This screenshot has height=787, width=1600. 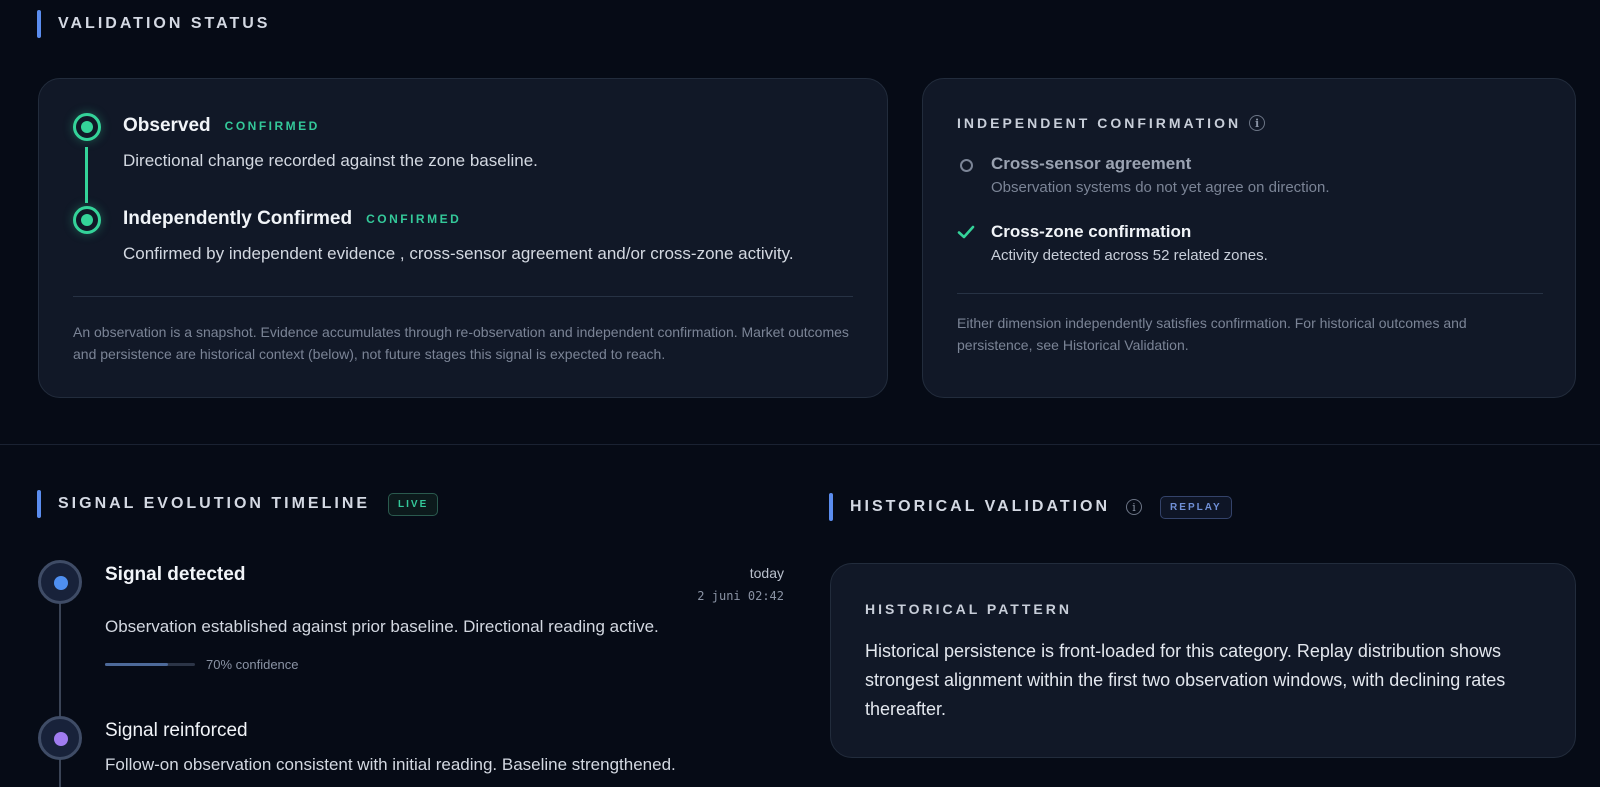 What do you see at coordinates (968, 609) in the screenshot?
I see `historical-pattern-title: HISTORICAL PATTERN` at bounding box center [968, 609].